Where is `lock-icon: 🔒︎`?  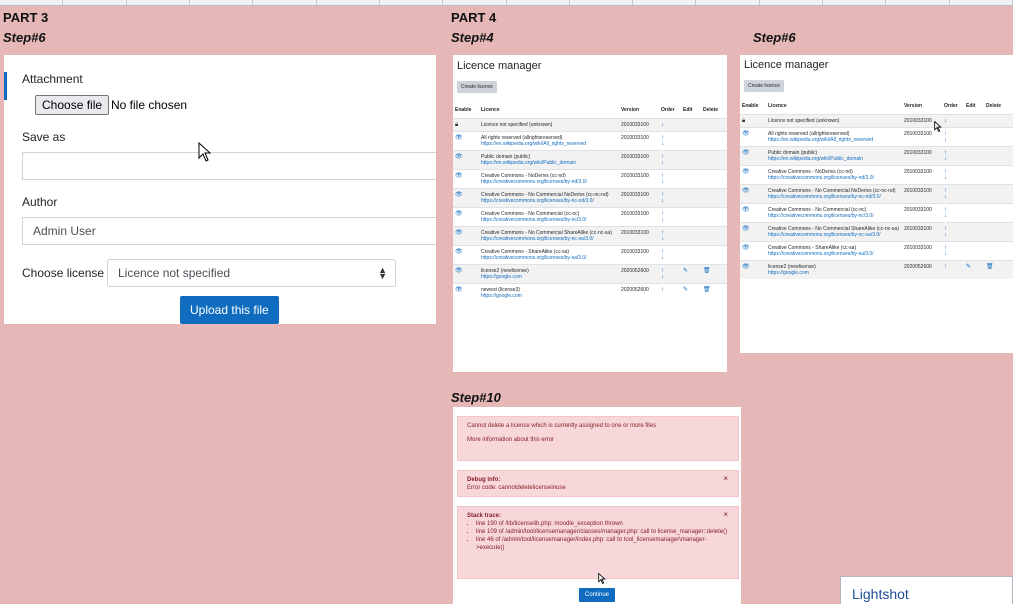
lock-icon: 🔒︎ is located at coordinates (457, 125).